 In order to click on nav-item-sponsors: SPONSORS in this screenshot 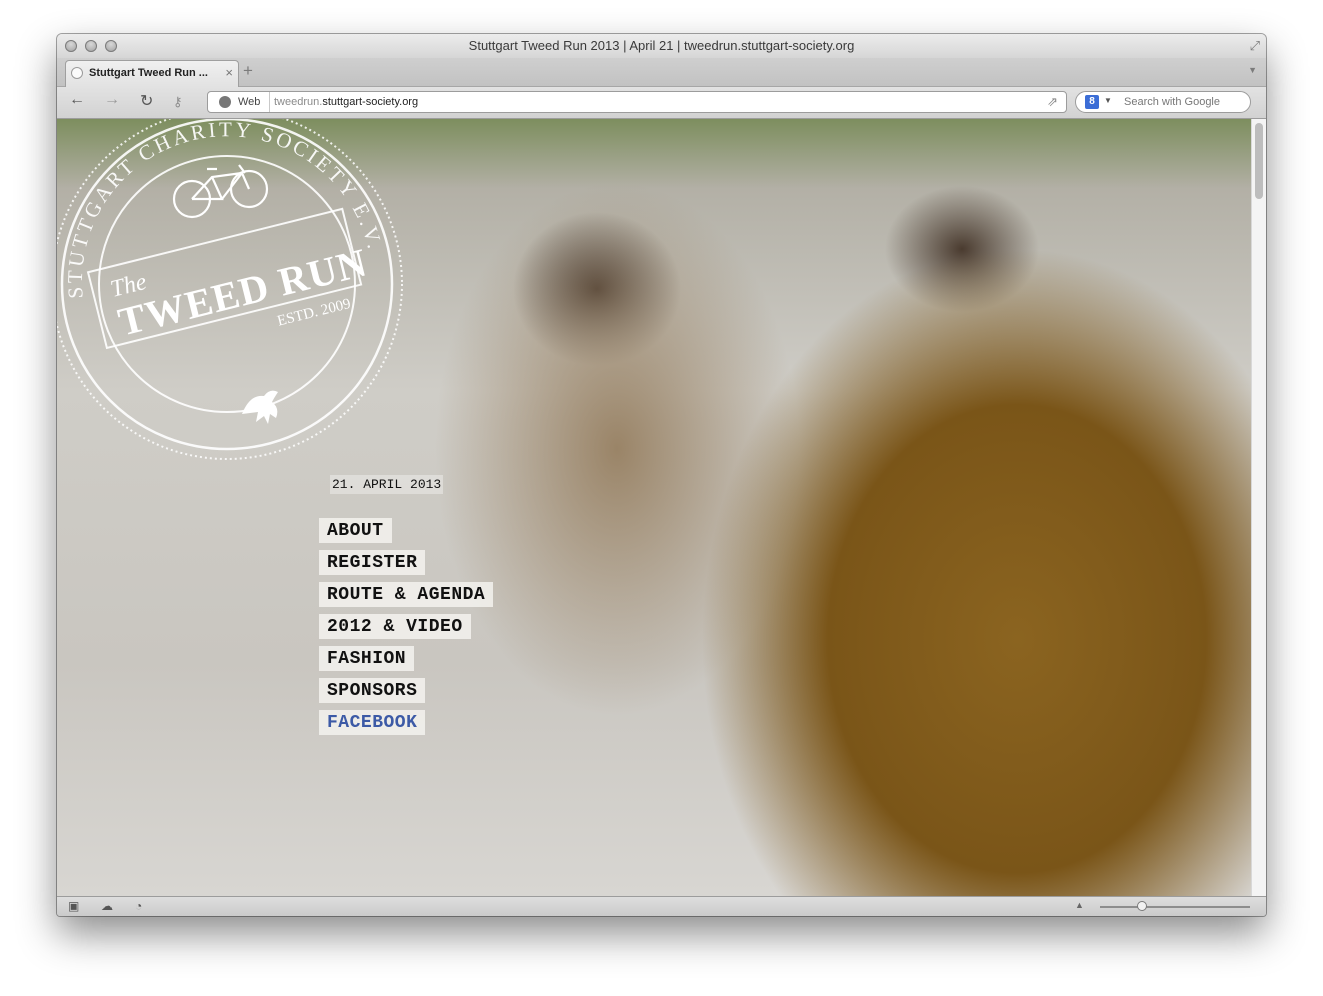, I will do `click(372, 690)`.